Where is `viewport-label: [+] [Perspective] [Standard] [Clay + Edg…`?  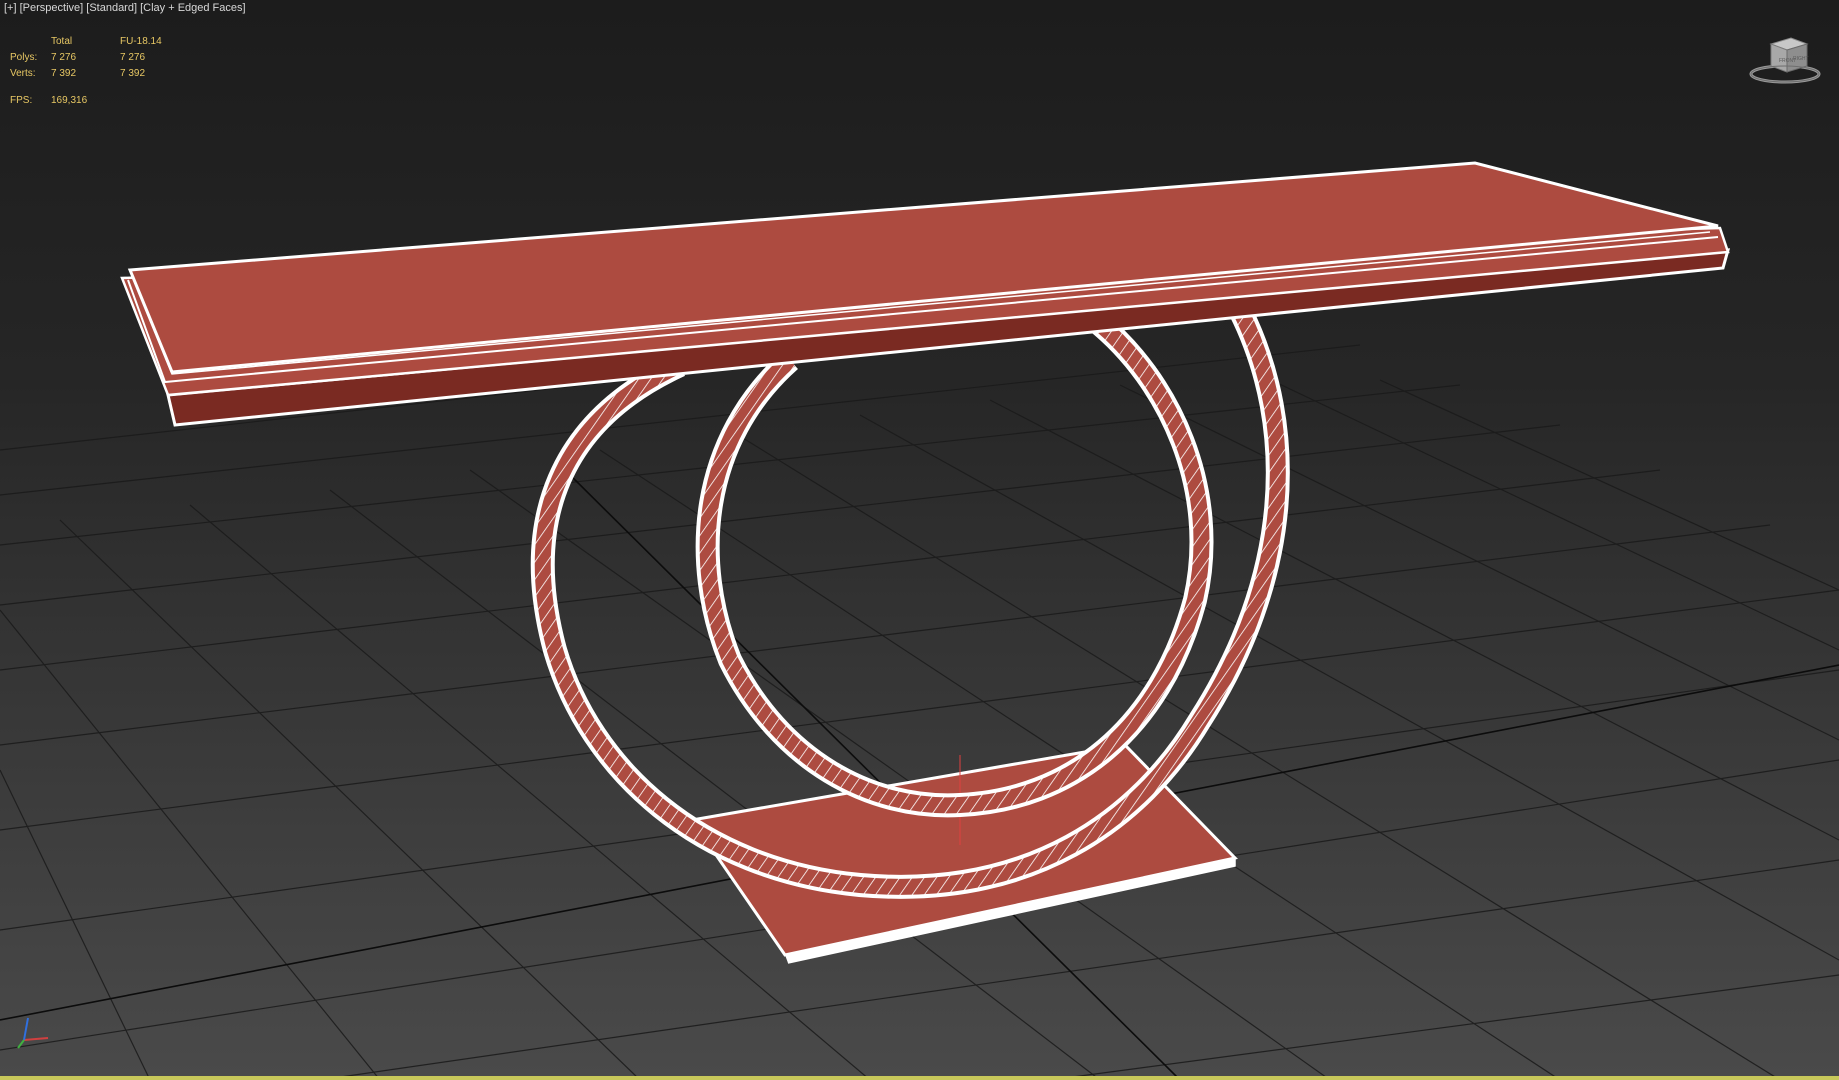
viewport-label: [+] [Perspective] [Standard] [Clay + Edg… is located at coordinates (125, 8).